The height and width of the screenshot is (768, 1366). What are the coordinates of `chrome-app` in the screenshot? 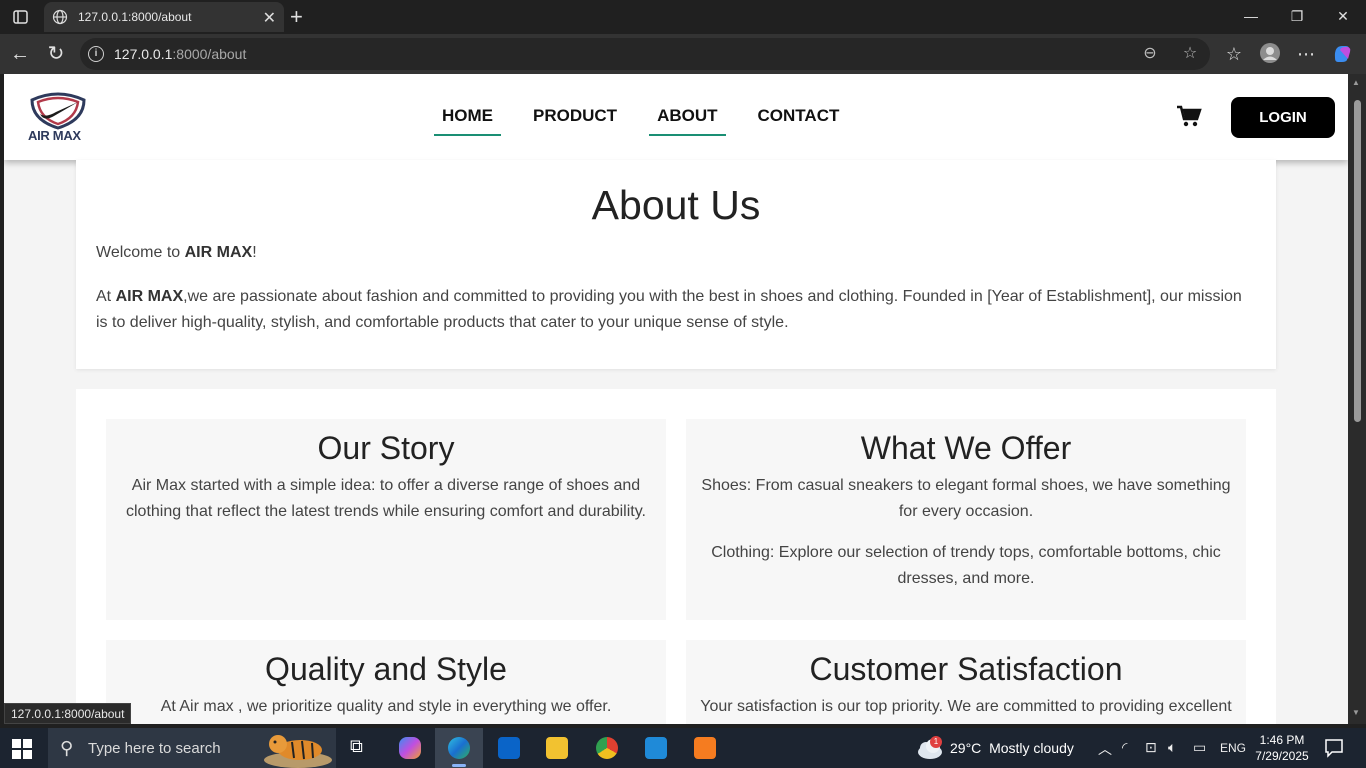 It's located at (607, 748).